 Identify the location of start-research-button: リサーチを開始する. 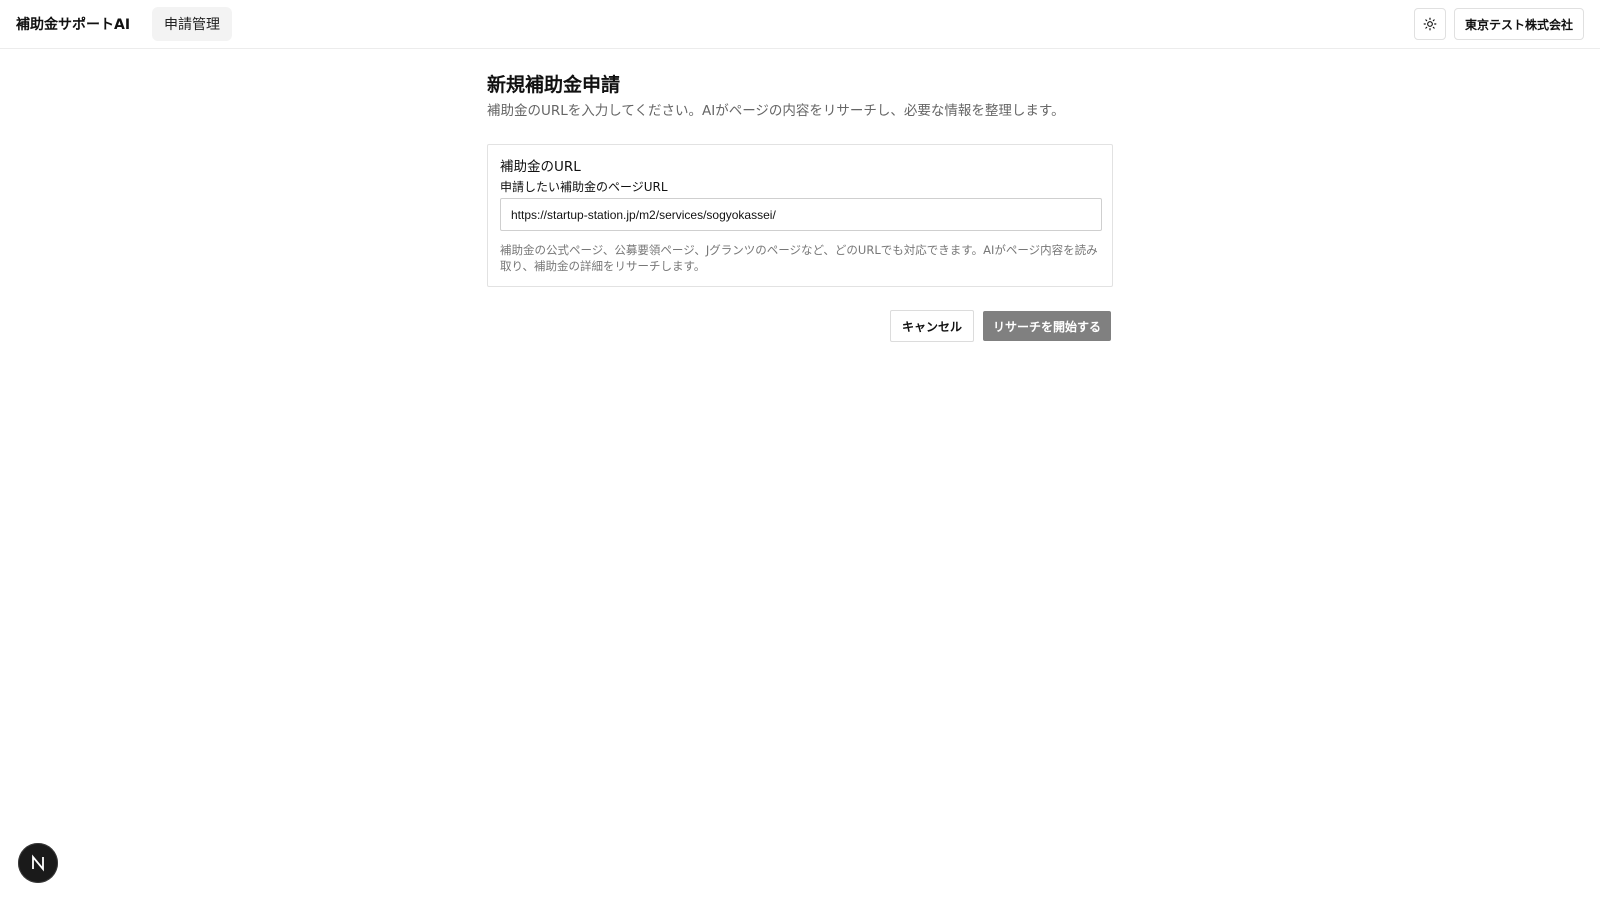
(1046, 326).